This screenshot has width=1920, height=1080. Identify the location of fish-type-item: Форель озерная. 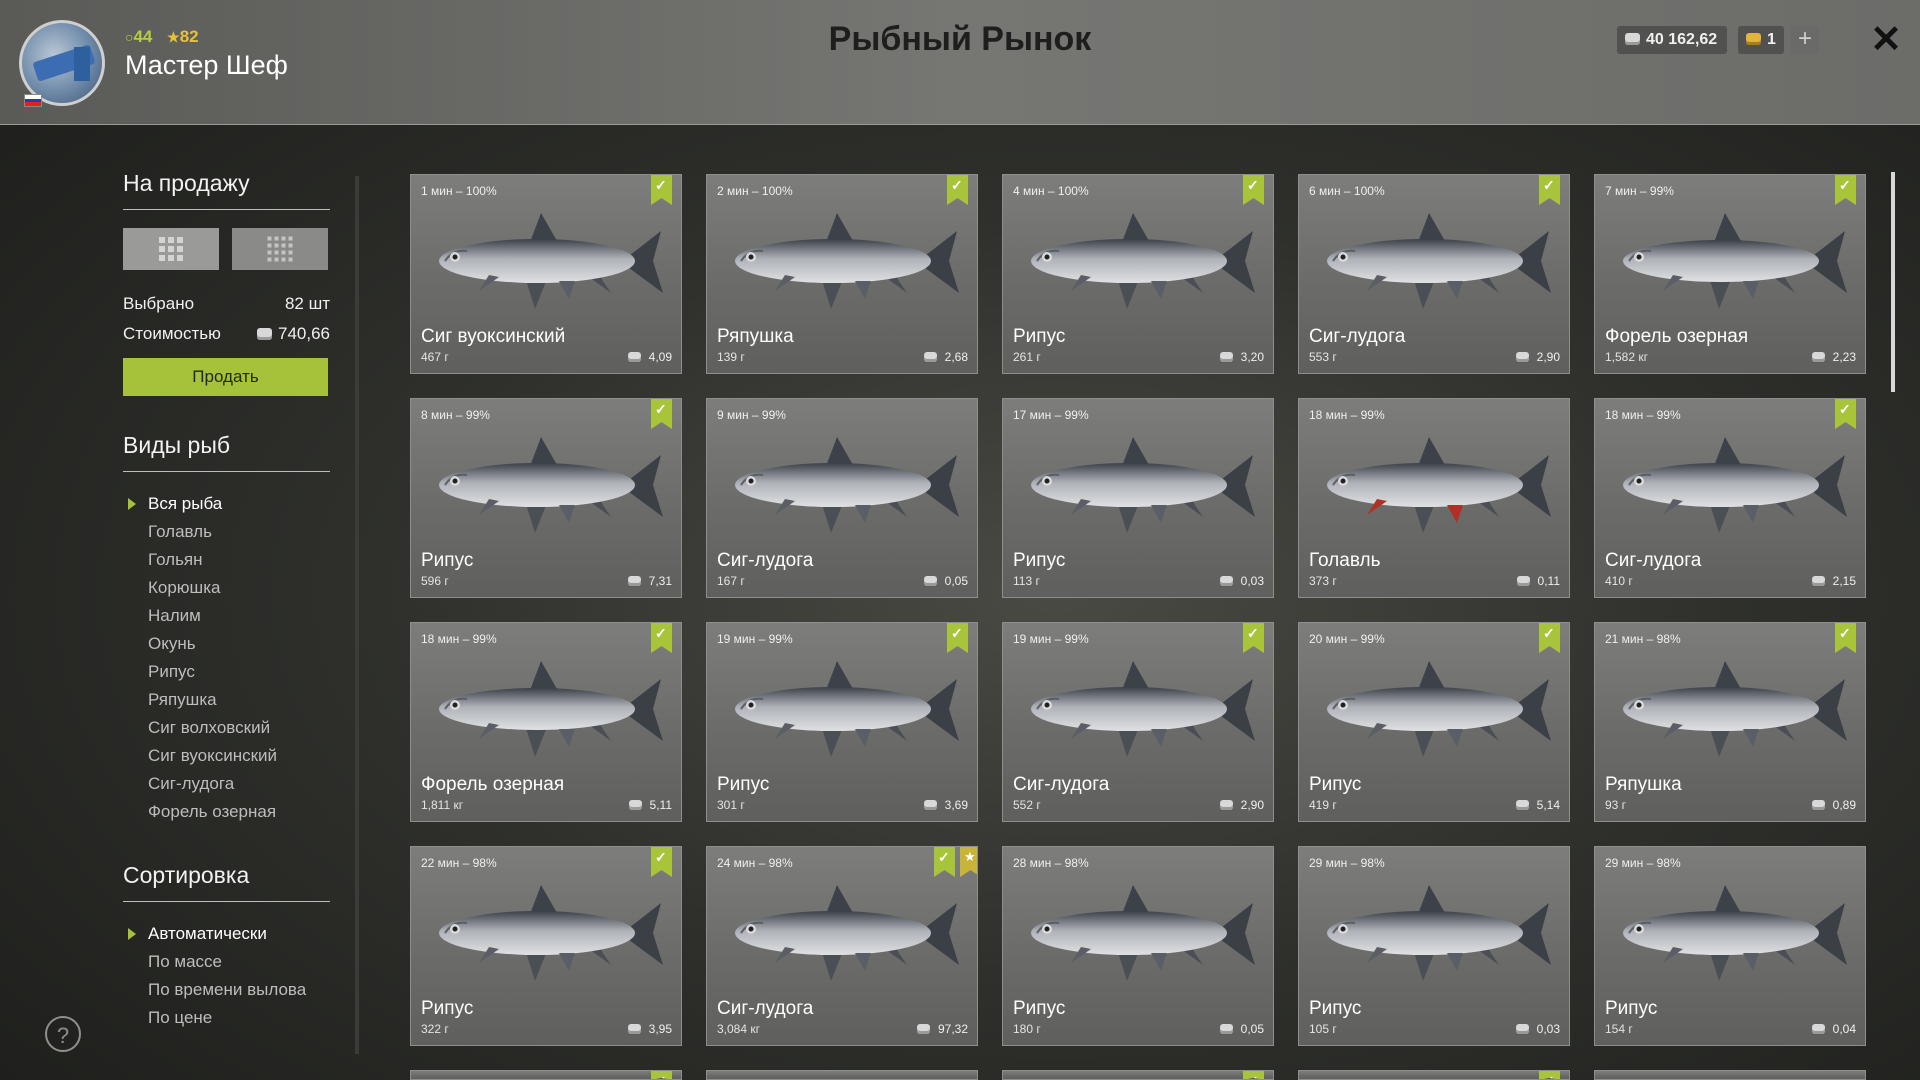
(226, 812).